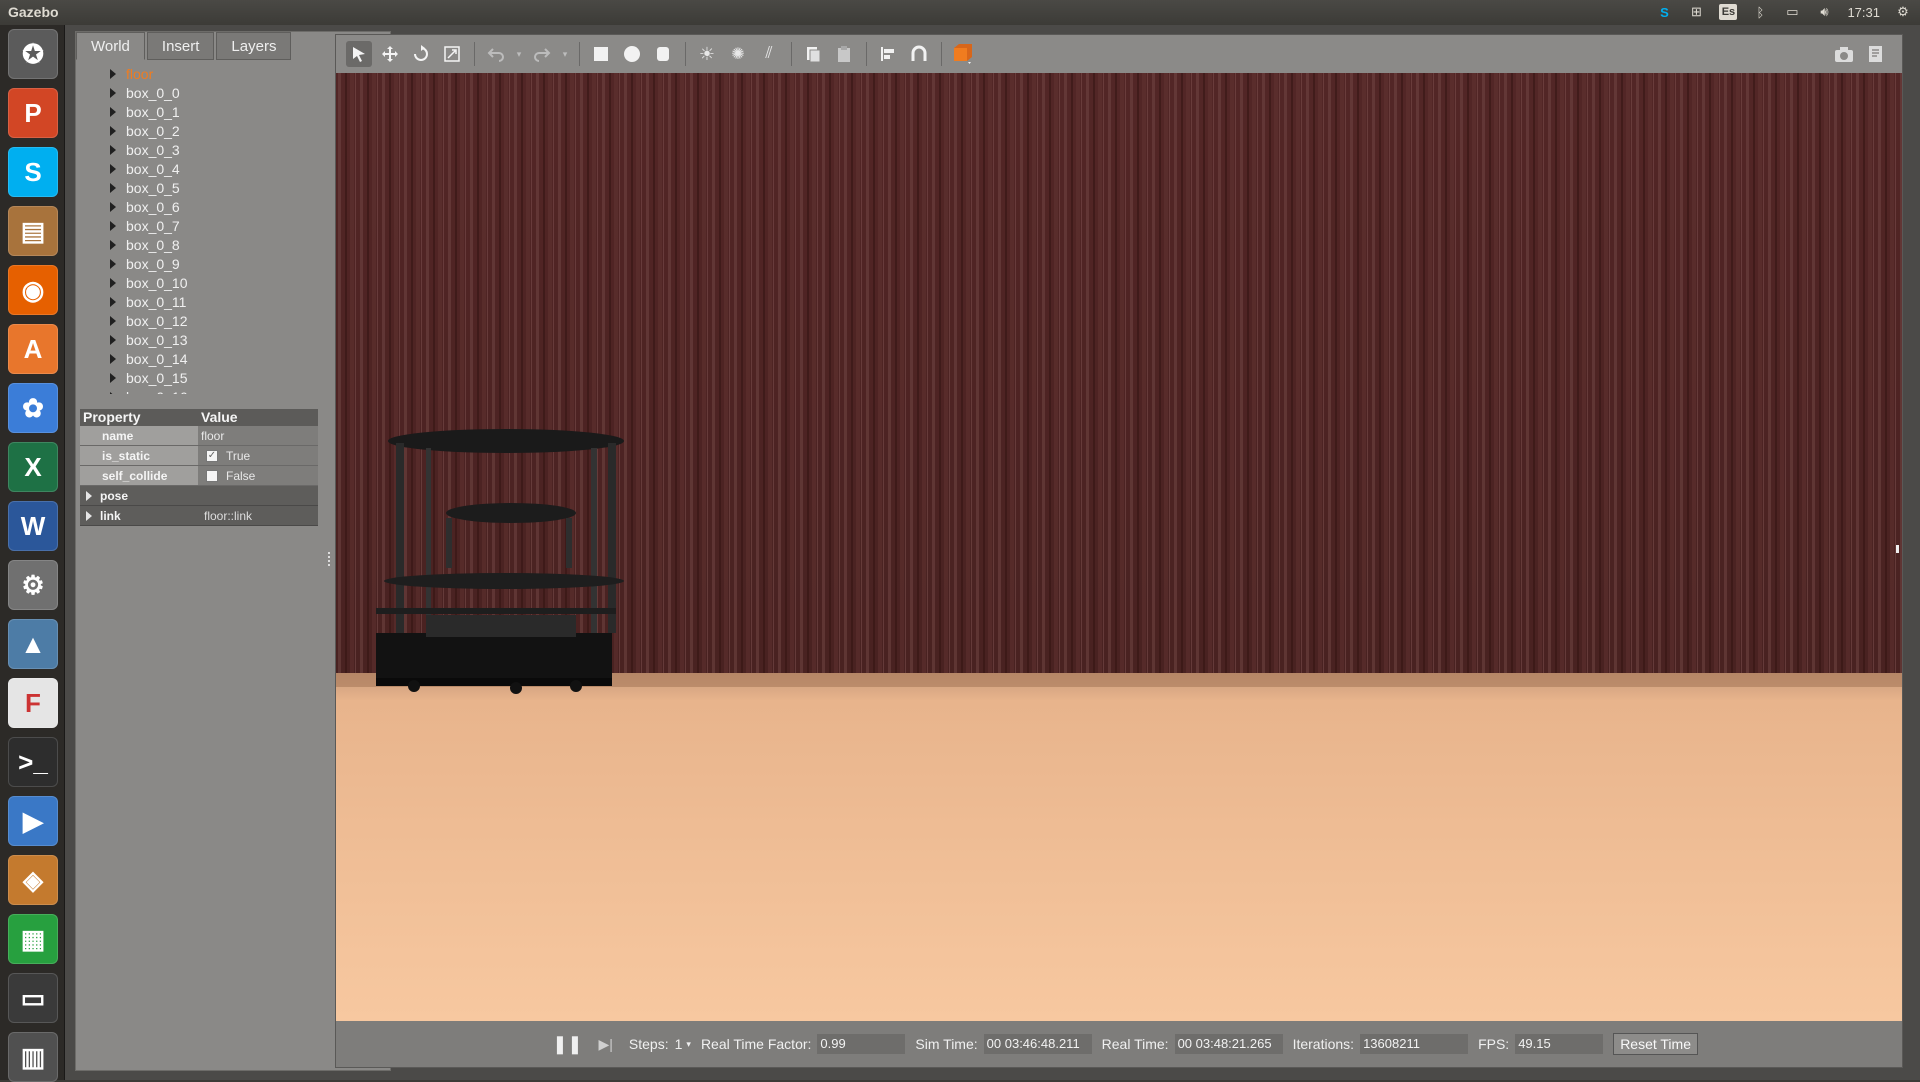 The height and width of the screenshot is (1082, 1920). What do you see at coordinates (707, 54) in the screenshot?
I see `point-light-icon: ☀` at bounding box center [707, 54].